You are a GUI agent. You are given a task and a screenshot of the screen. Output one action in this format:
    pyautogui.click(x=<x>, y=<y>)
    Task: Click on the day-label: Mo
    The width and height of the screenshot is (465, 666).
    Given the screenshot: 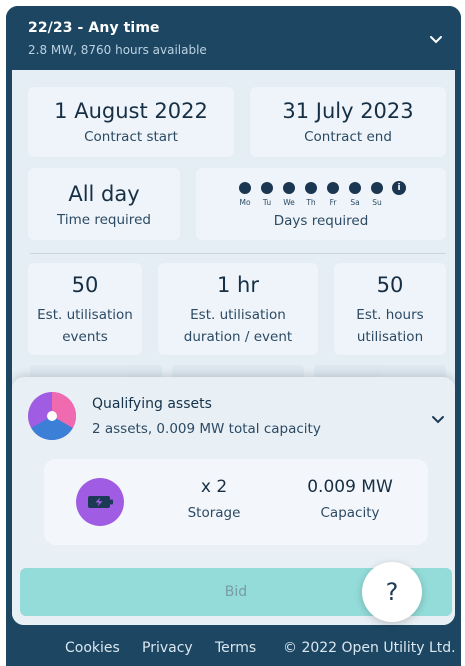 What is the action you would take?
    pyautogui.click(x=245, y=202)
    